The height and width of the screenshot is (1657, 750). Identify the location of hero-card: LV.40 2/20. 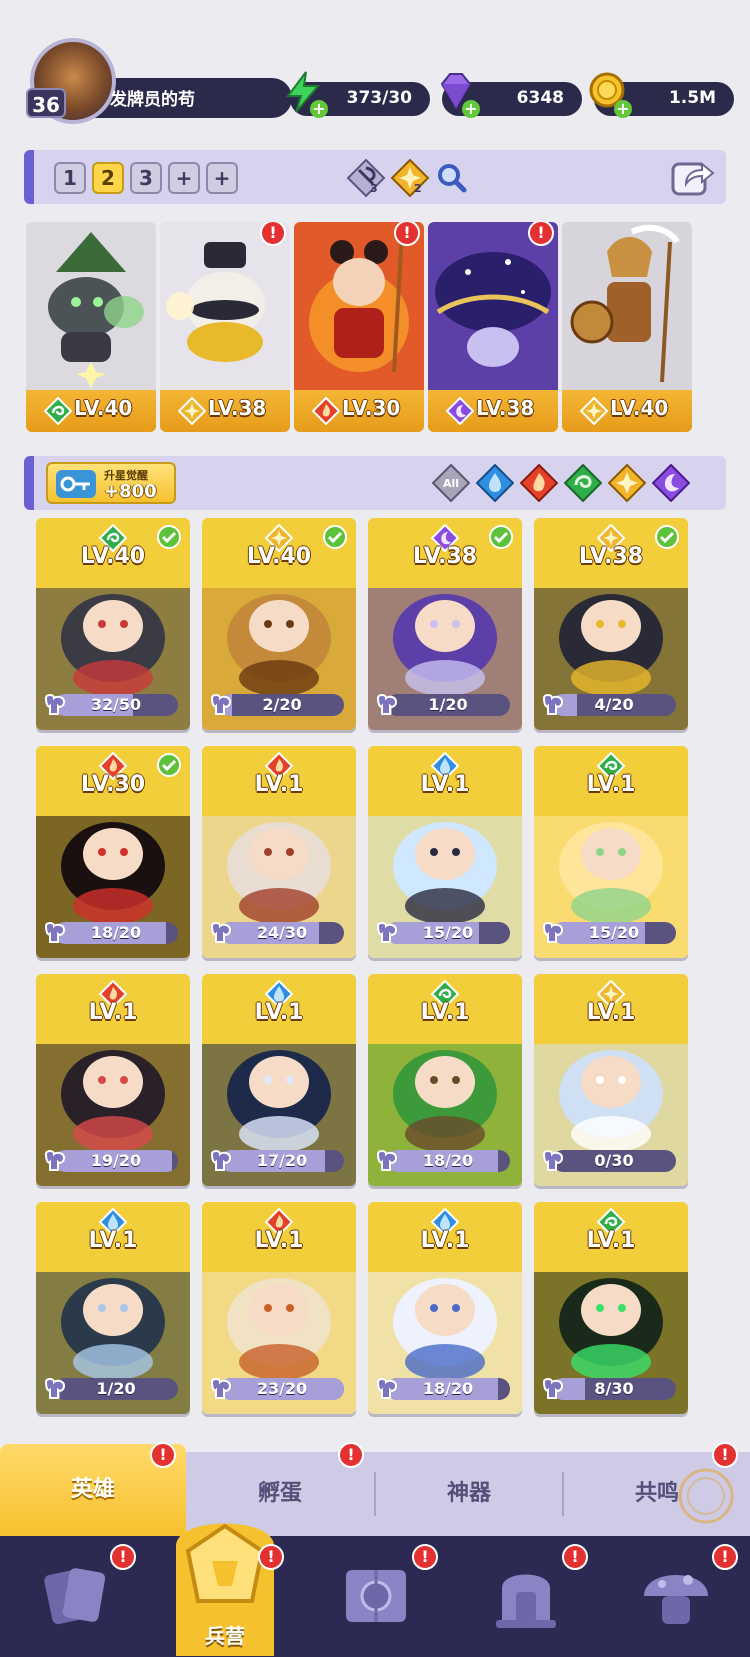
(279, 624).